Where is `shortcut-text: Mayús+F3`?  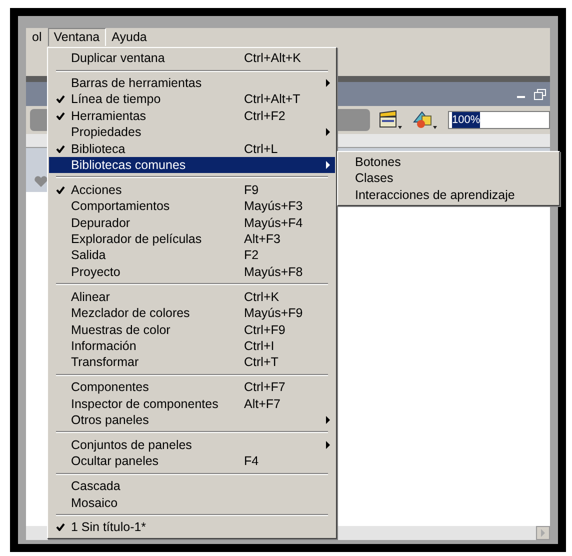 shortcut-text: Mayús+F3 is located at coordinates (273, 206).